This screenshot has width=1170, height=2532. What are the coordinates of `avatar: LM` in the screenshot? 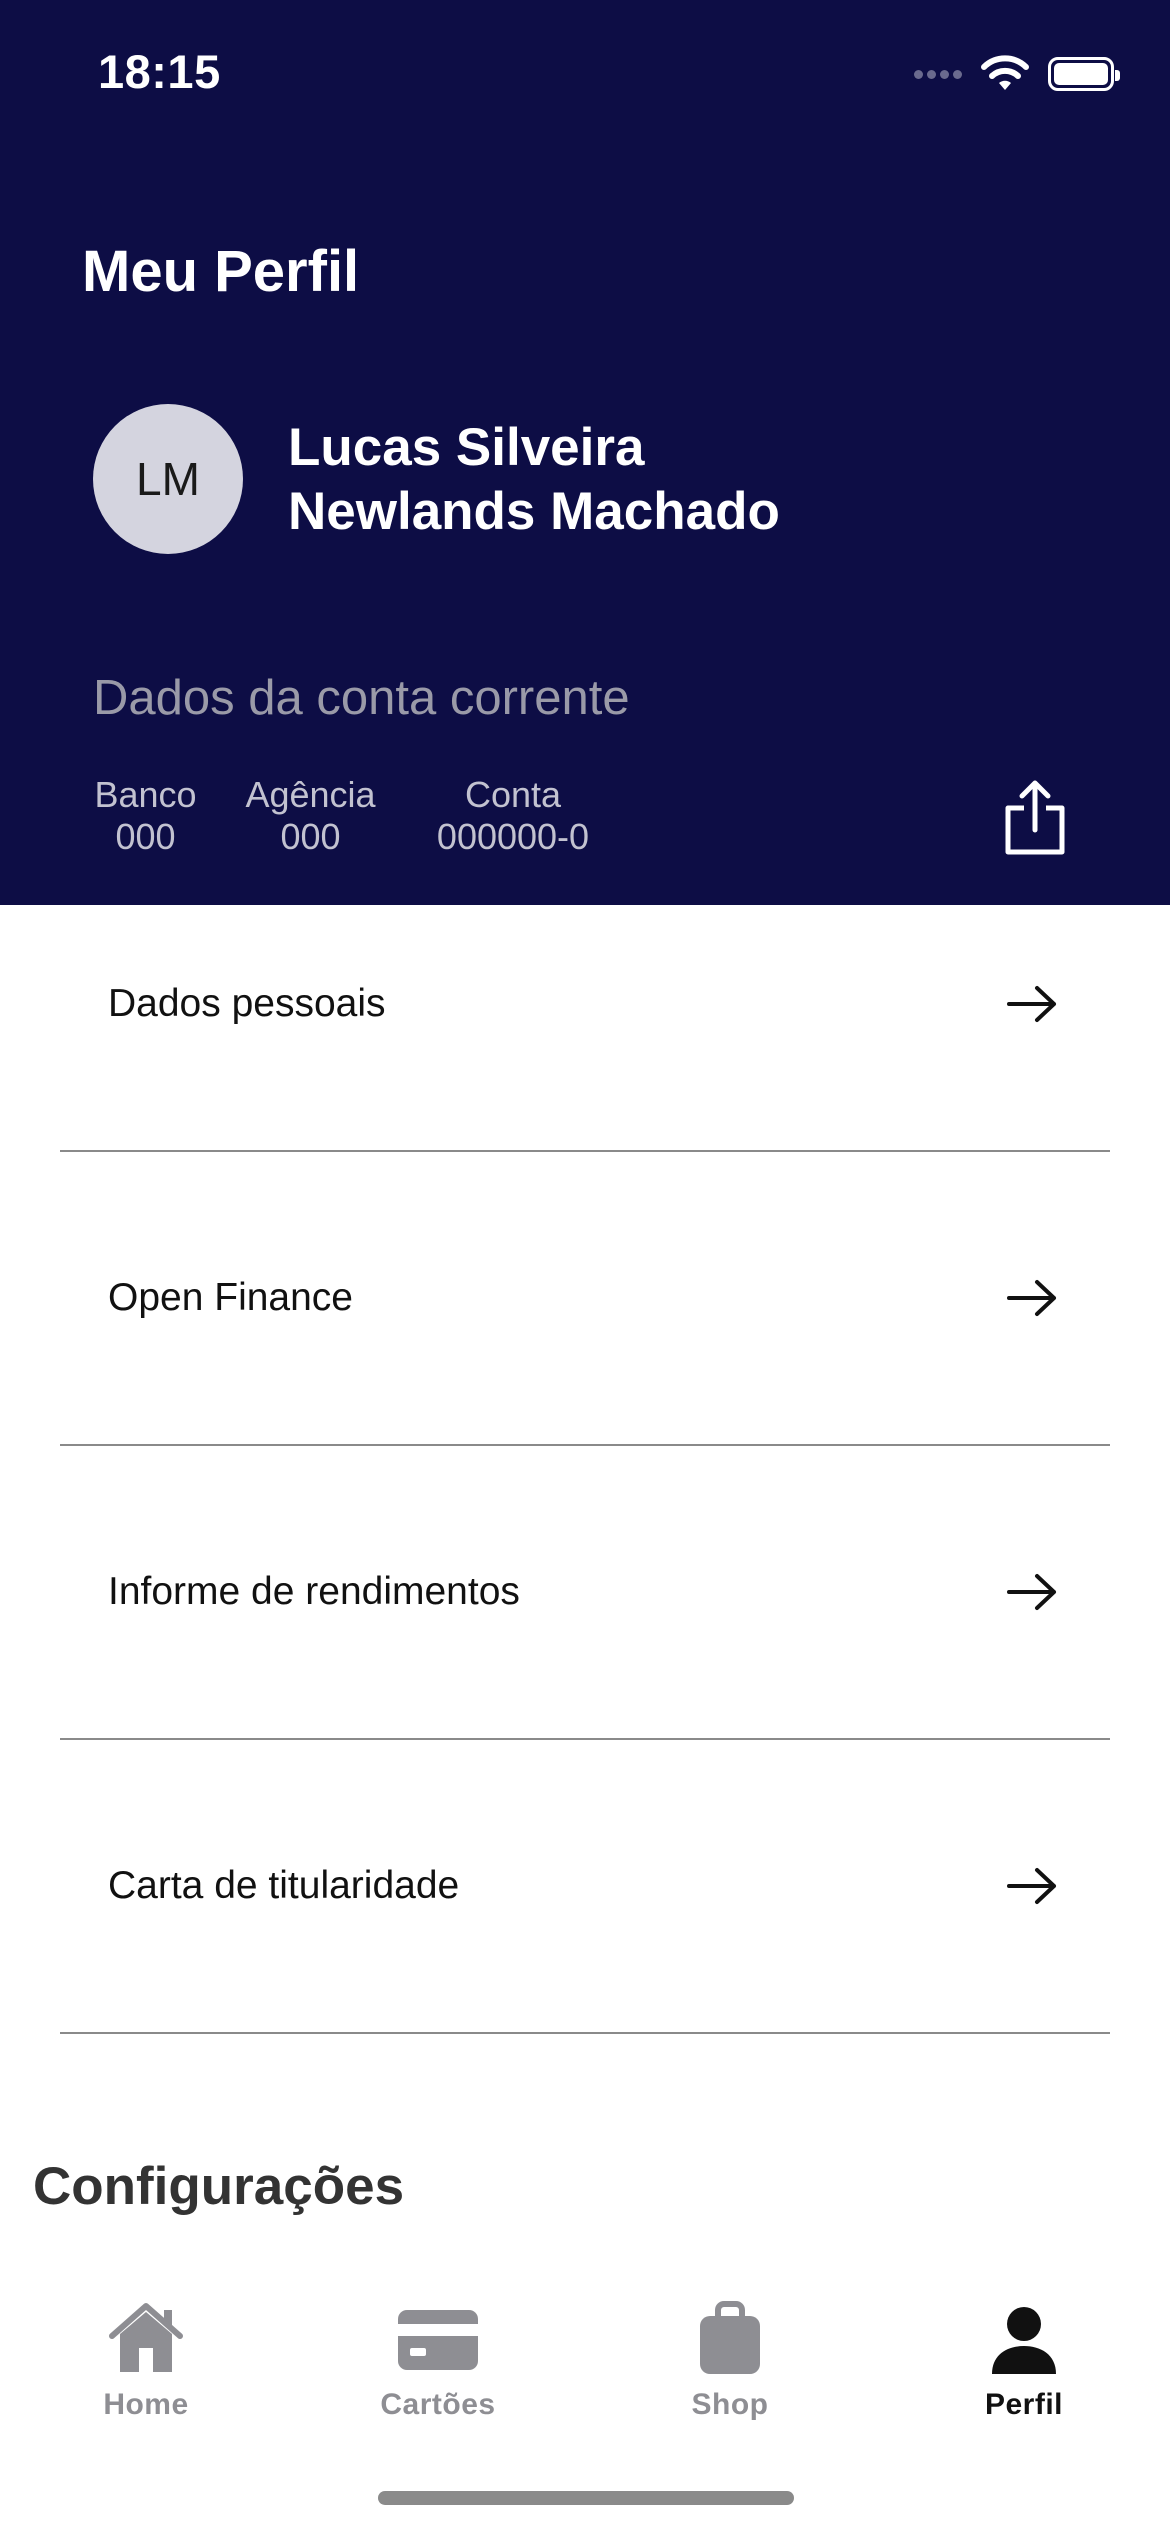 It's located at (168, 479).